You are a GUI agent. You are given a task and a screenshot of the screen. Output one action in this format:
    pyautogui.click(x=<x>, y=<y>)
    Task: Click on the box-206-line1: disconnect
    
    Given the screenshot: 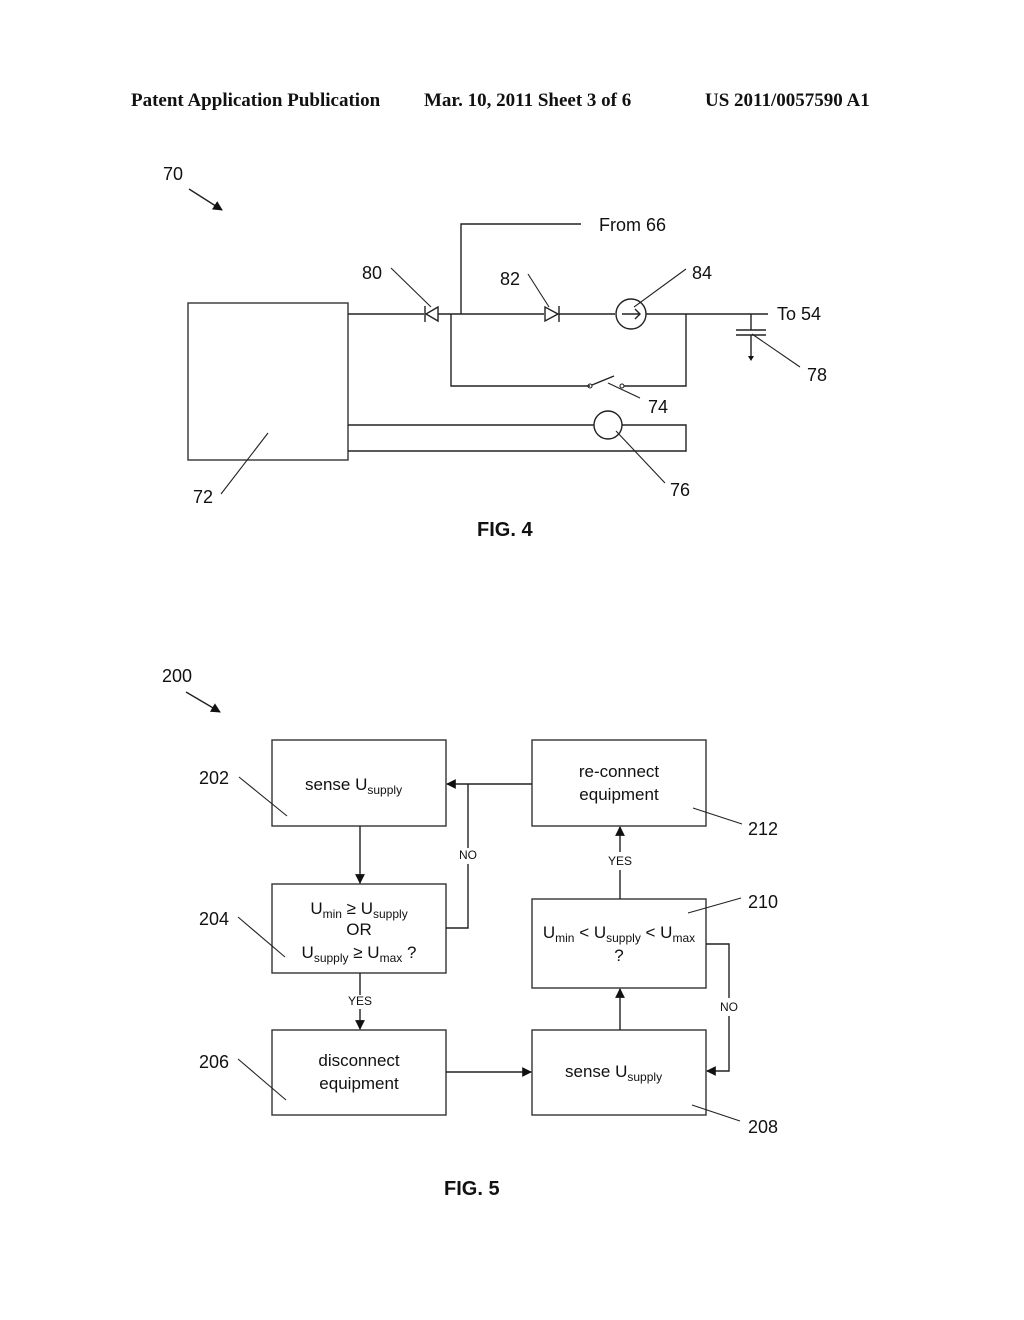 What is the action you would take?
    pyautogui.click(x=359, y=1060)
    